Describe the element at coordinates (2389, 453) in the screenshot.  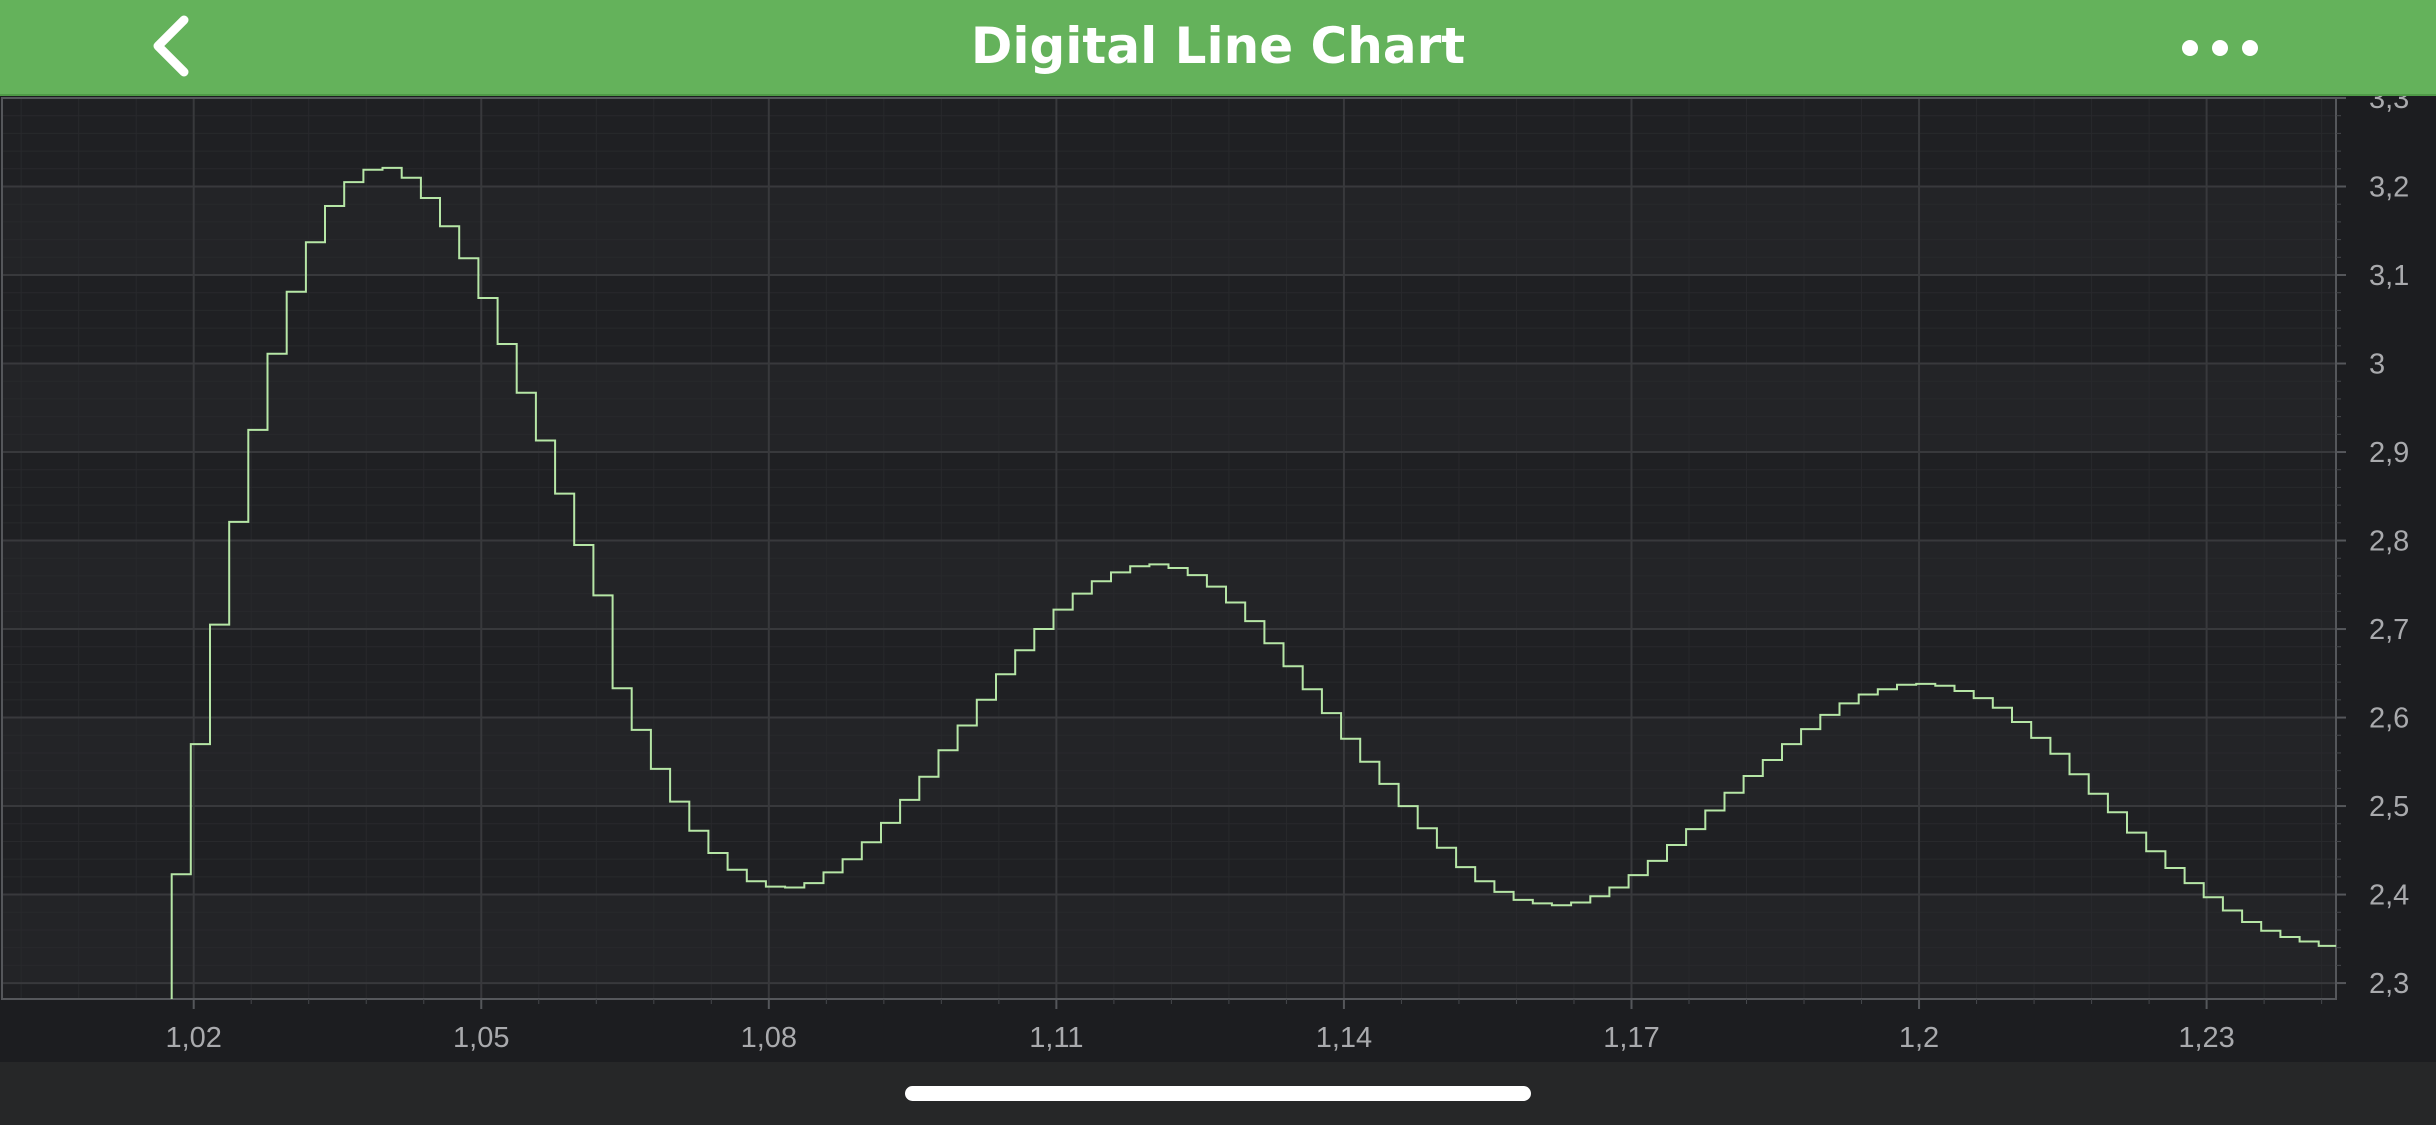
I see `y-axis-tick-label: 2,9` at that location.